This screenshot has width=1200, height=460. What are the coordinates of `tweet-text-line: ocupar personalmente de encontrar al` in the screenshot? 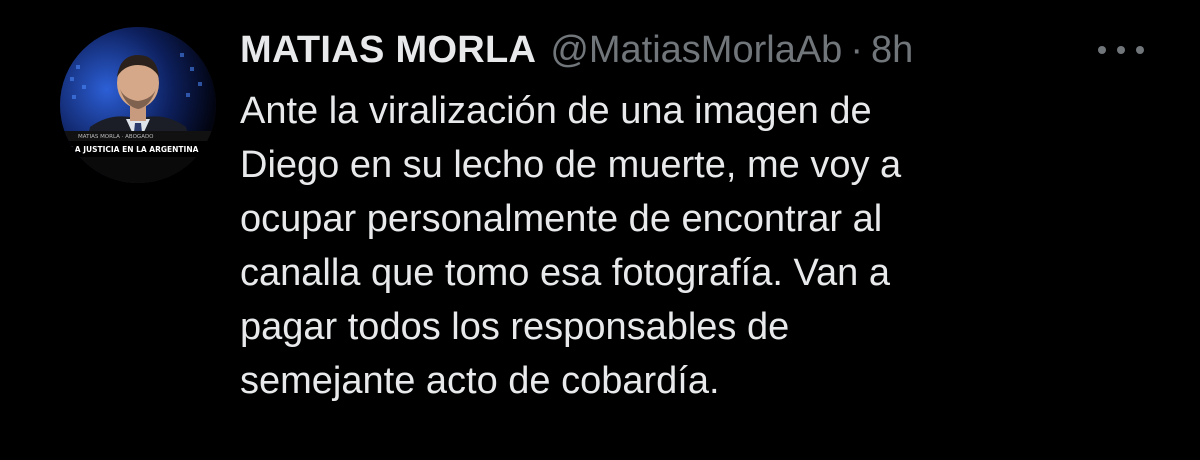 It's located at (561, 219).